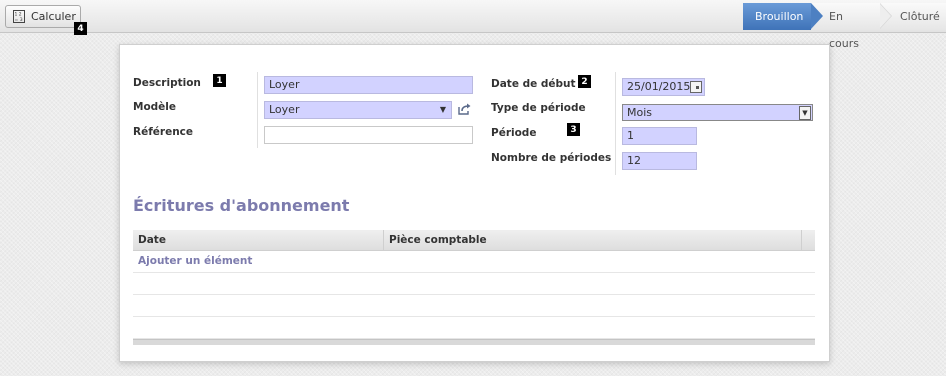  What do you see at coordinates (257, 110) in the screenshot?
I see `label-divider-left` at bounding box center [257, 110].